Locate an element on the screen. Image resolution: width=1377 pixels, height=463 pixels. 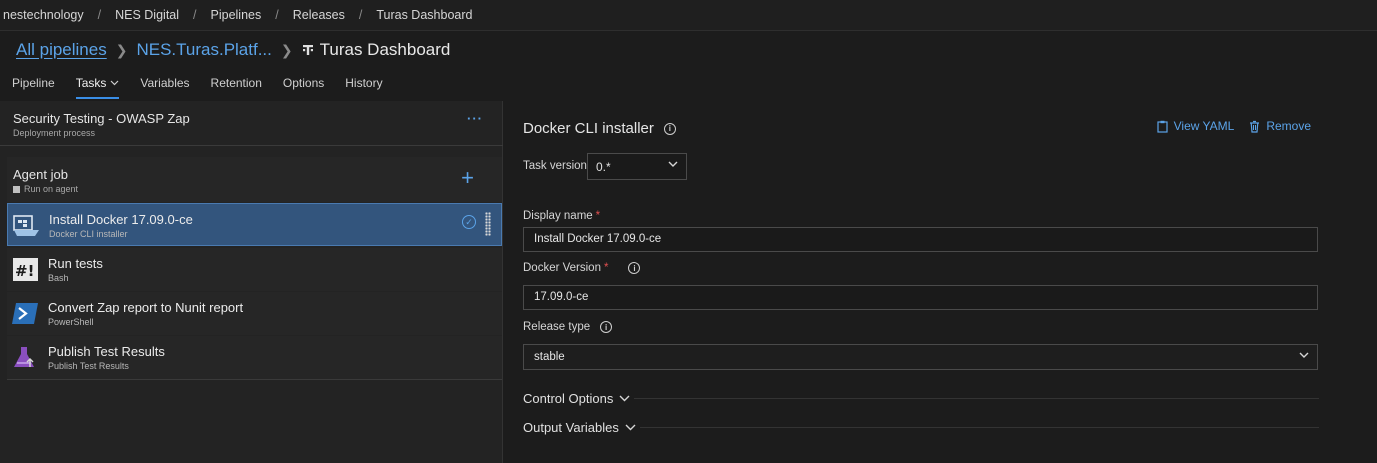
agent-job: Agent job Run on agent + is located at coordinates (254, 179).